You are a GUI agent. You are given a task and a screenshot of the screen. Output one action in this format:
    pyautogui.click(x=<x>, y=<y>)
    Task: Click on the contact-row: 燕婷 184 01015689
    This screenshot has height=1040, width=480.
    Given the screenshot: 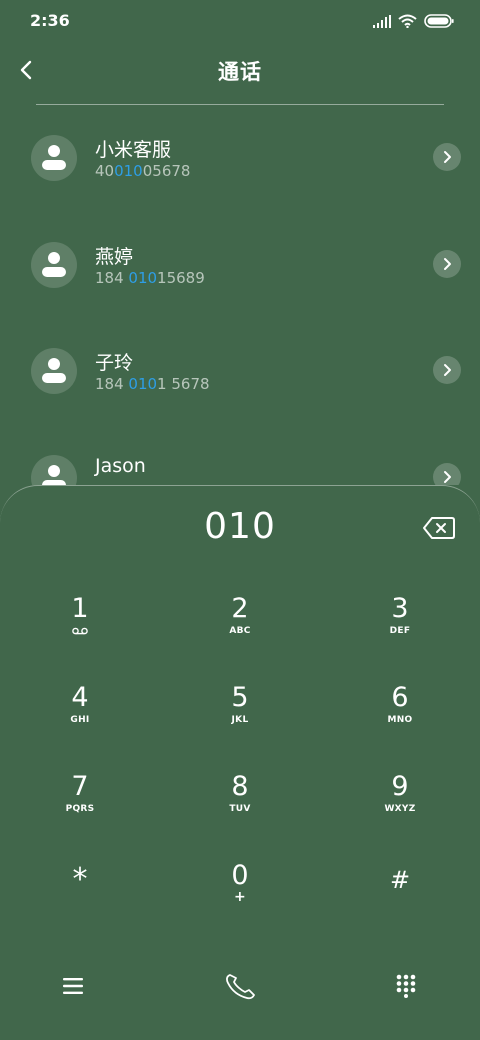 What is the action you would take?
    pyautogui.click(x=240, y=265)
    